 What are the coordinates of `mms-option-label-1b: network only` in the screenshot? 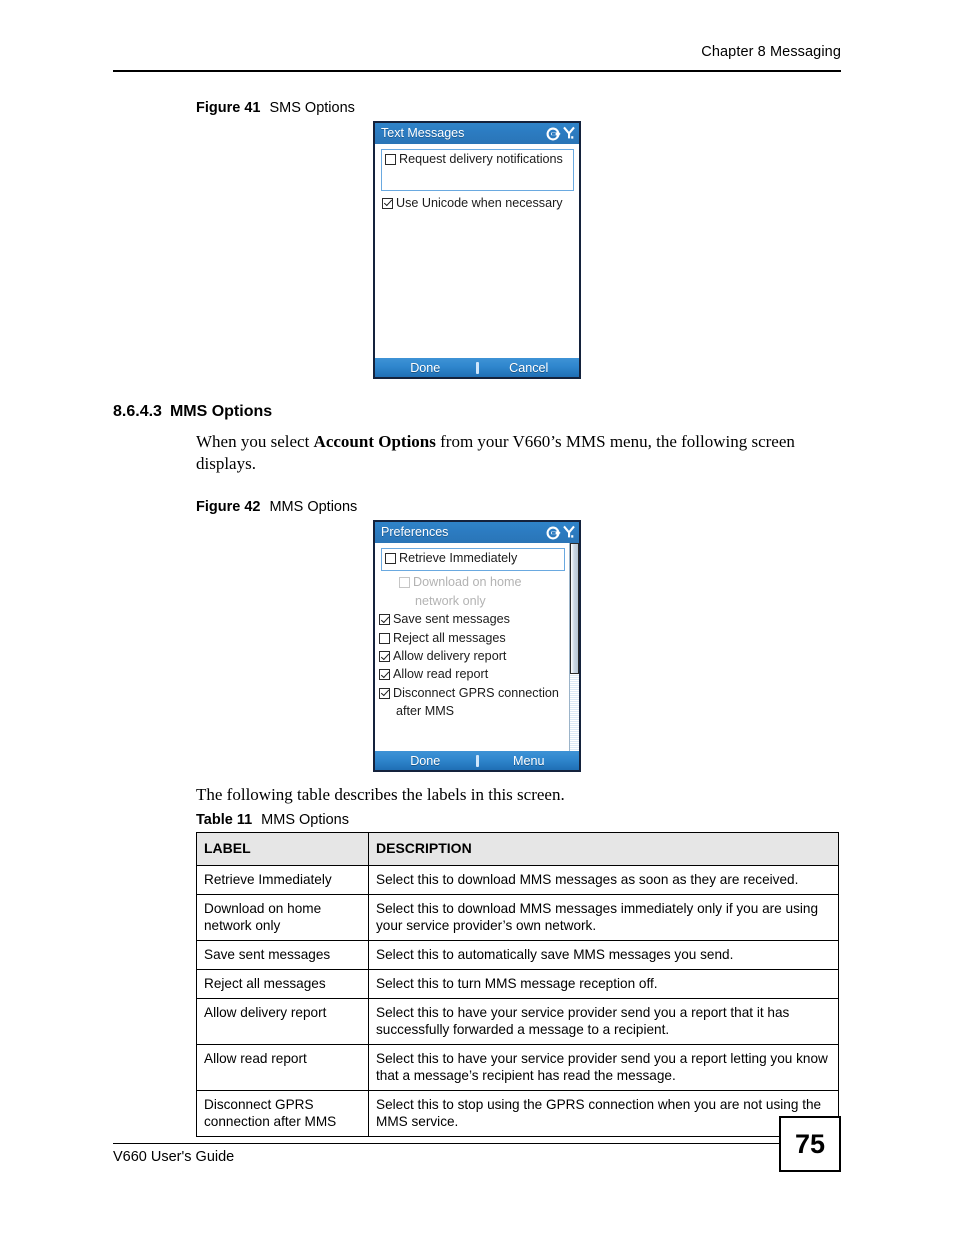 It's located at (450, 600).